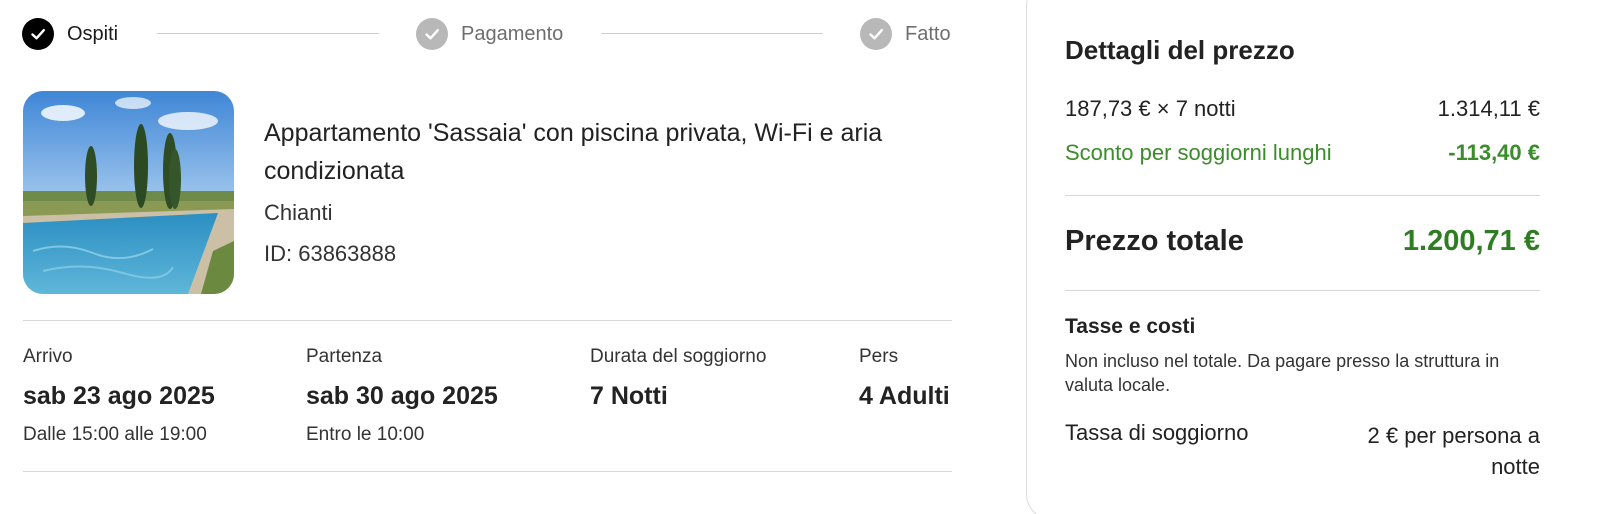  What do you see at coordinates (1150, 108) in the screenshot?
I see `base-price-label: 187,73 € × 7 notti` at bounding box center [1150, 108].